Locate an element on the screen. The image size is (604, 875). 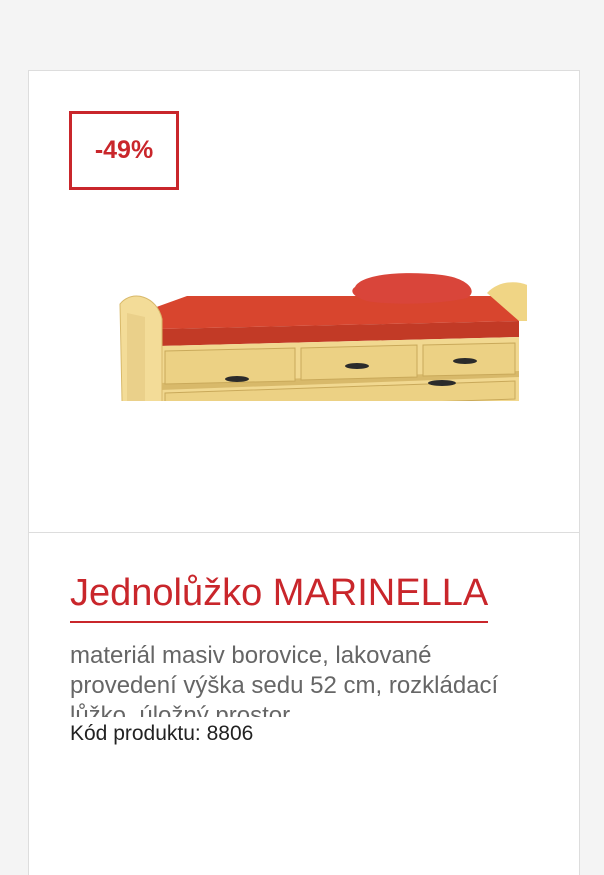
product-code-value: 8806 is located at coordinates (230, 733).